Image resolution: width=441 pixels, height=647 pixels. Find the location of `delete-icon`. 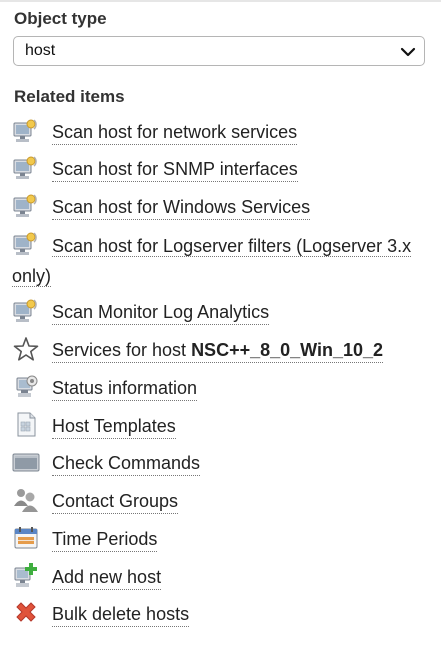

delete-icon is located at coordinates (26, 612).